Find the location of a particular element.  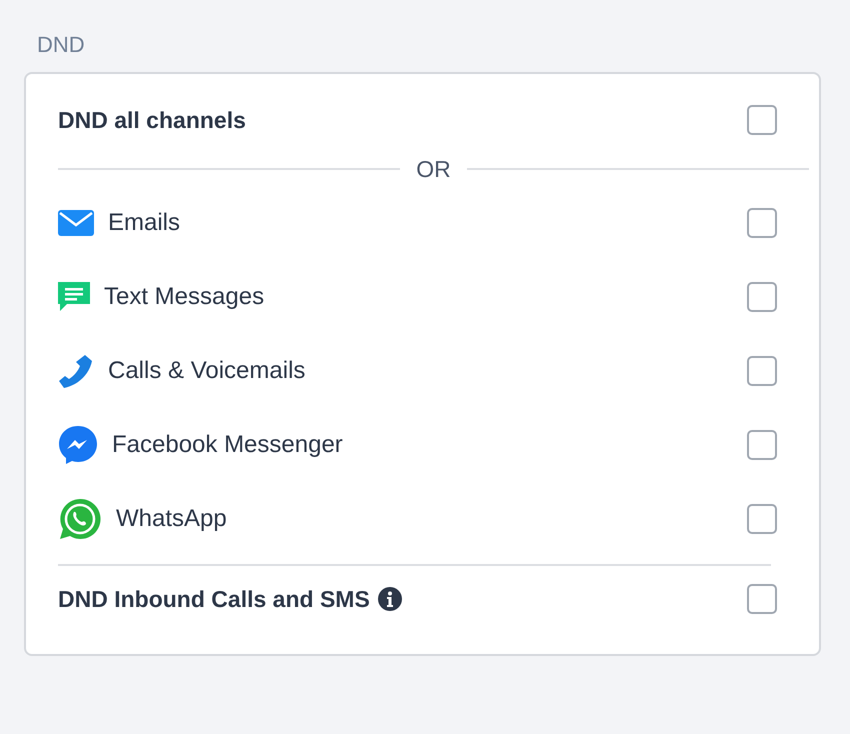

envelope-icon is located at coordinates (76, 223).